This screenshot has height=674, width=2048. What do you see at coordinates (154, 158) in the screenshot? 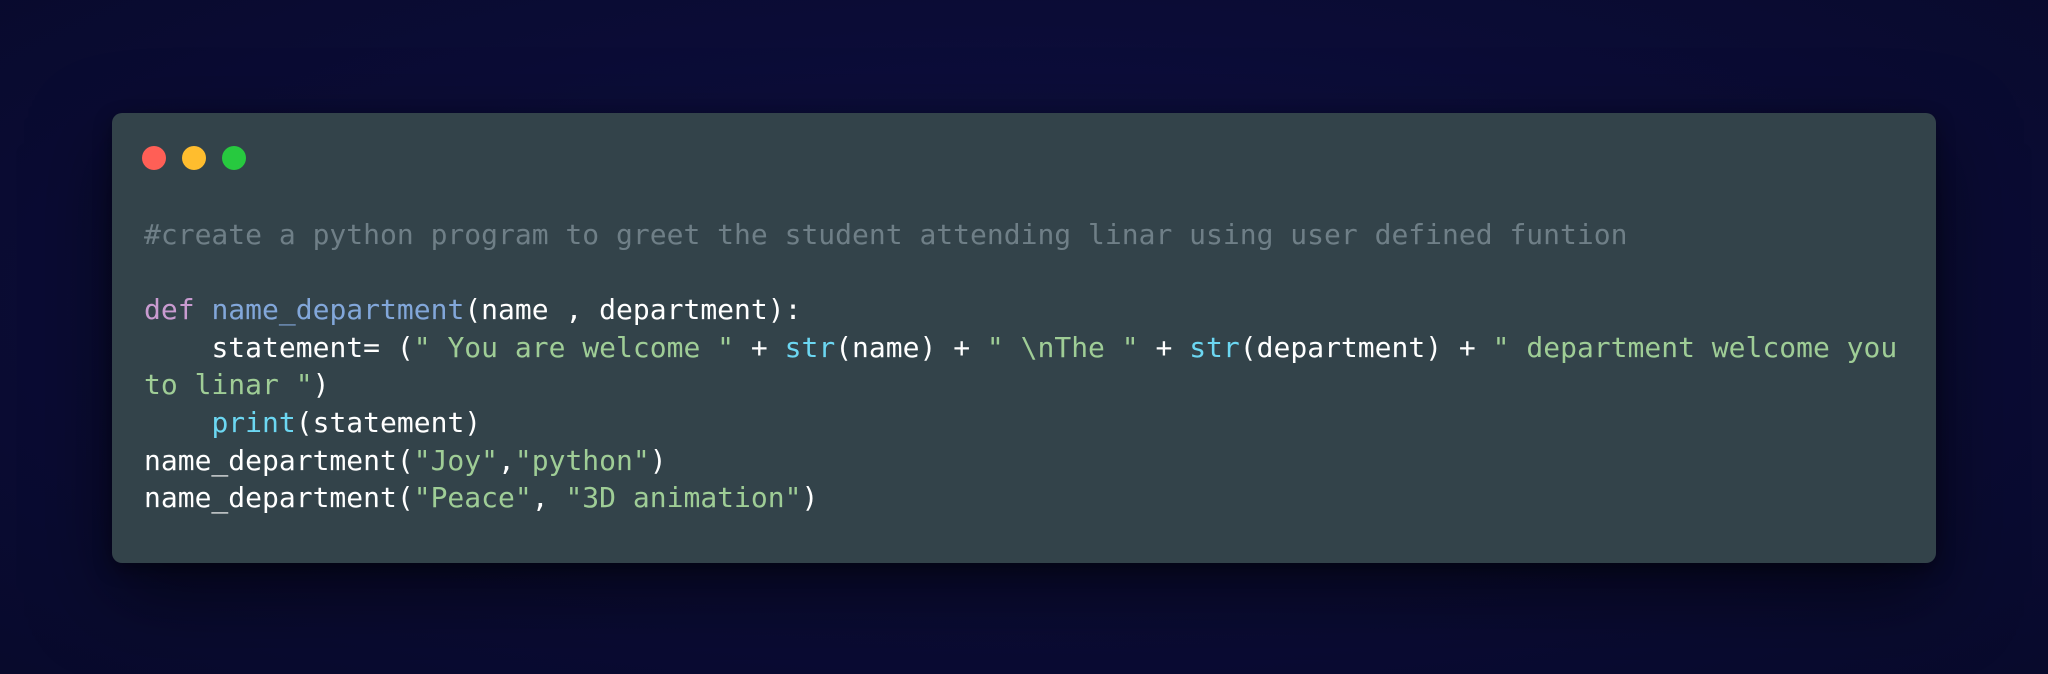
I see `close-dot-icon` at bounding box center [154, 158].